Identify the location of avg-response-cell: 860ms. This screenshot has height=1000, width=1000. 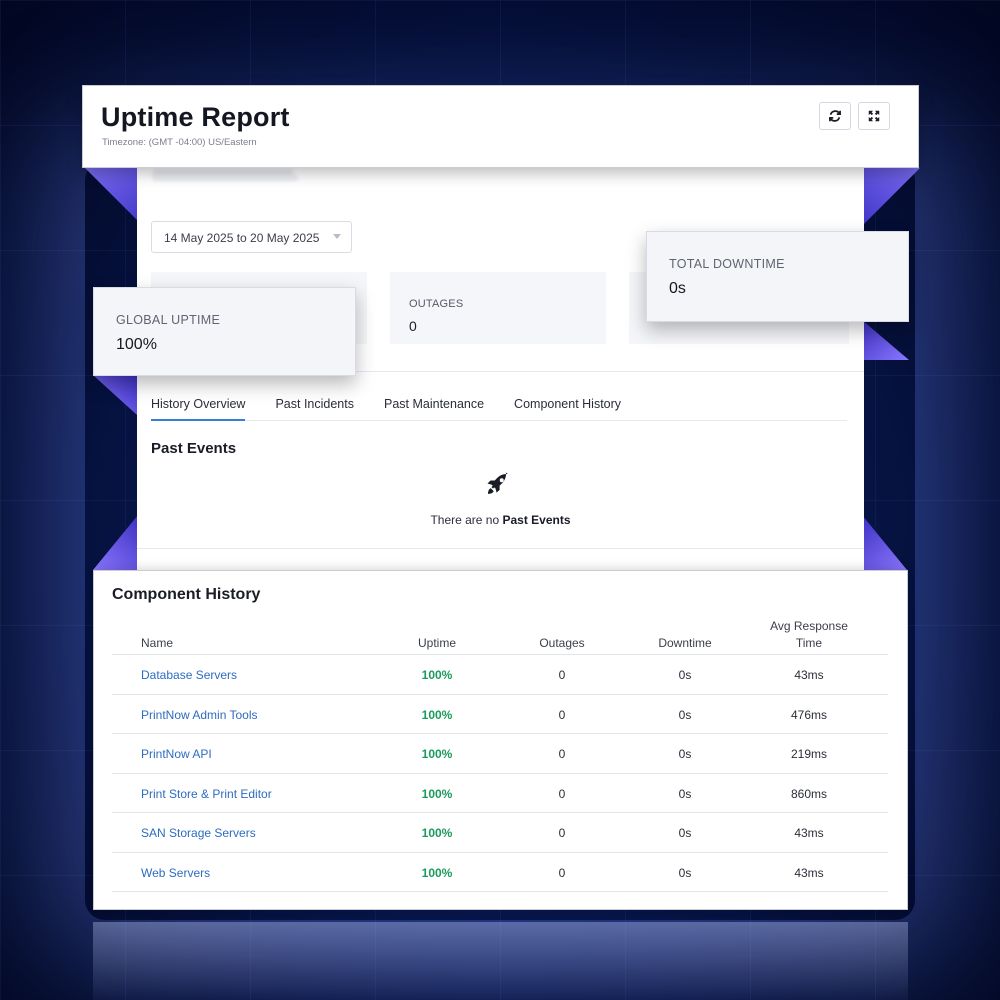
(809, 793).